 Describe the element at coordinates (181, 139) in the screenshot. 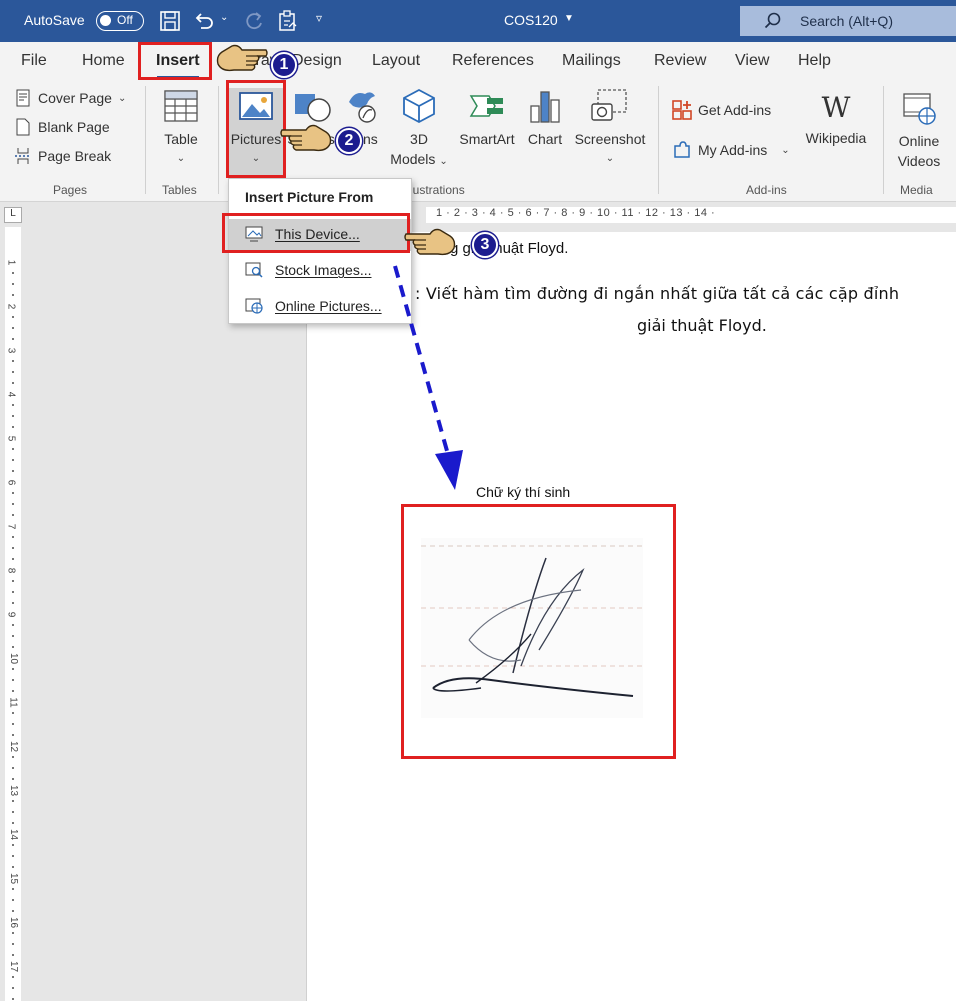

I see `table-label: Table` at that location.